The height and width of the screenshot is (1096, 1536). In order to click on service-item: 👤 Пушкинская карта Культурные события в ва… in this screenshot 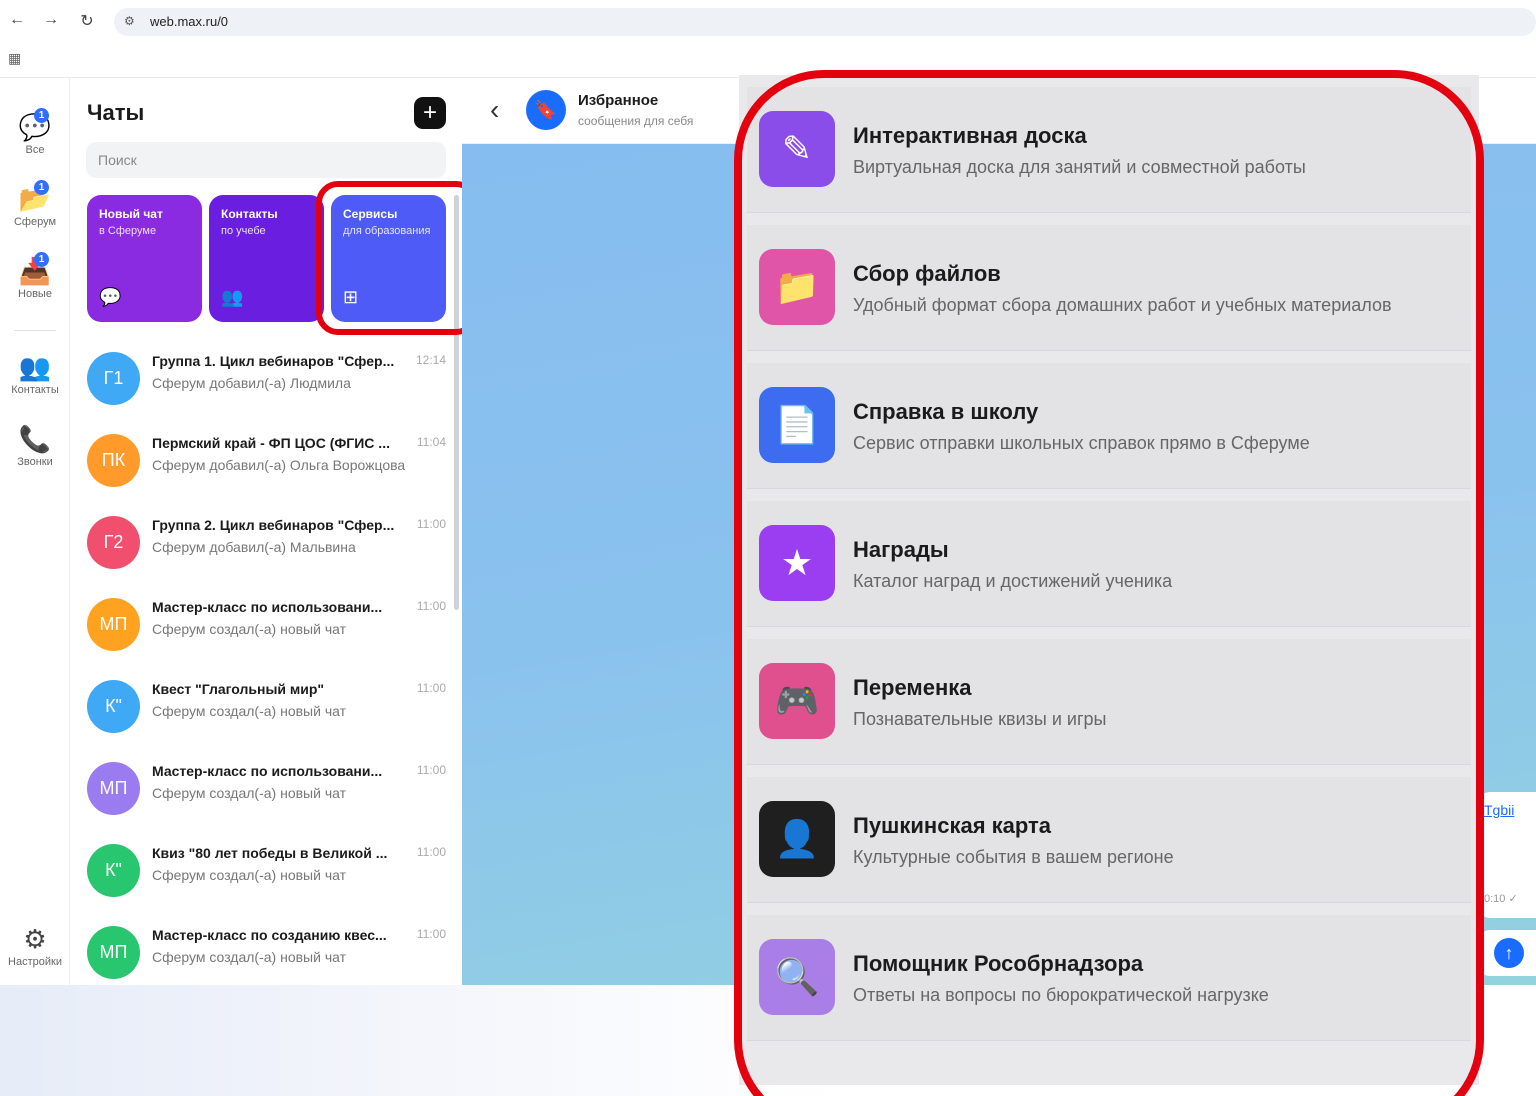, I will do `click(1109, 840)`.